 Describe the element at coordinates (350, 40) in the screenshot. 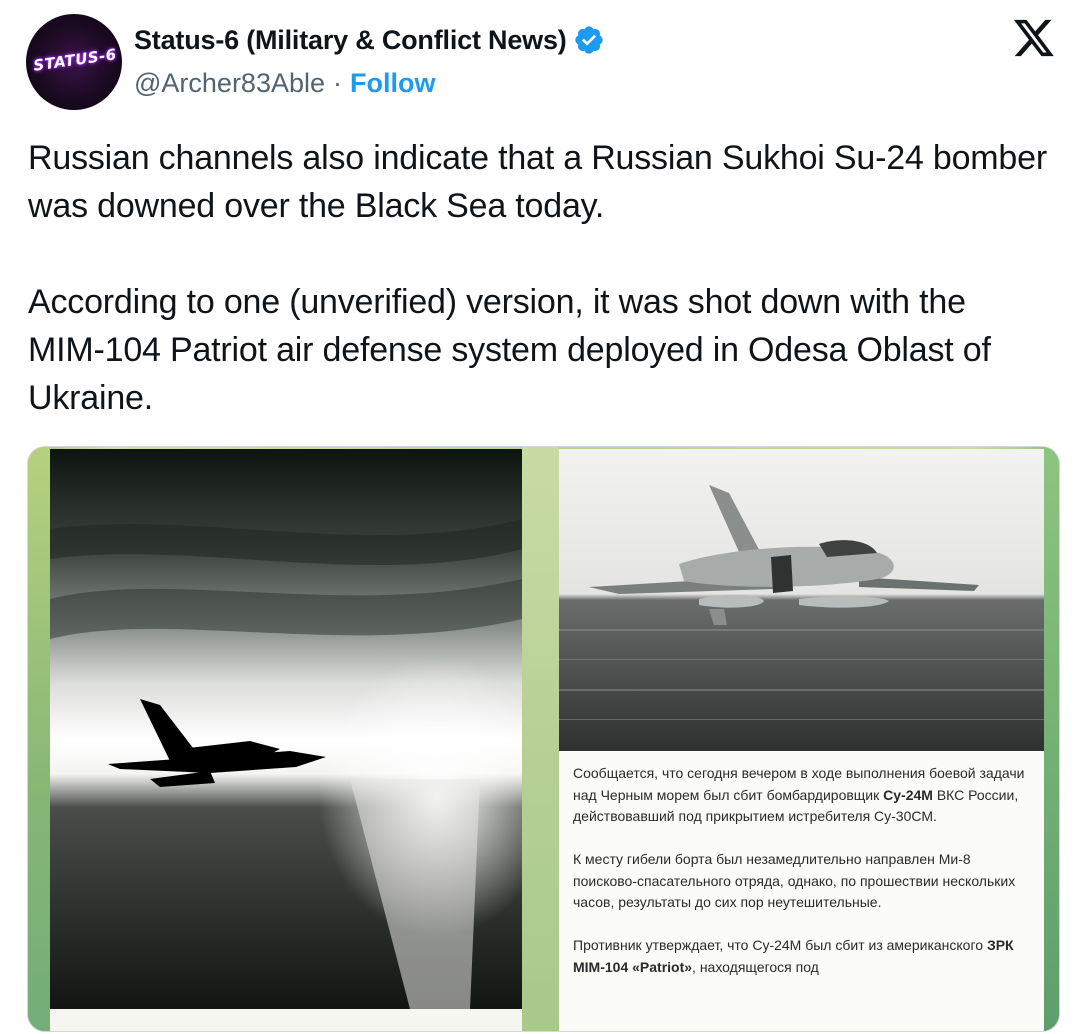

I see `display-name: Status-6 (Military & Conflict News)` at that location.